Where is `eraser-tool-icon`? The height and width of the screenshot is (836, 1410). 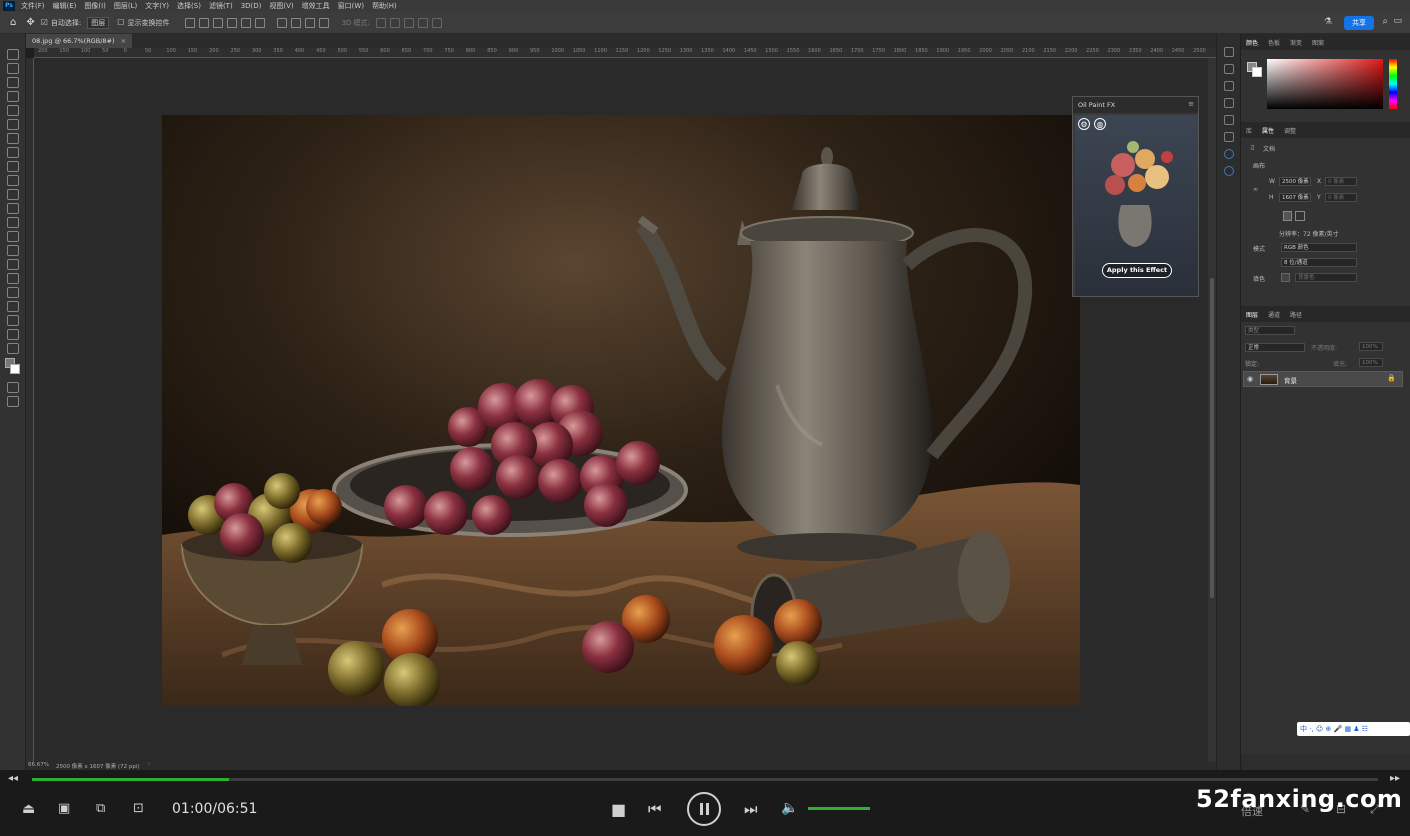 eraser-tool-icon is located at coordinates (13, 208).